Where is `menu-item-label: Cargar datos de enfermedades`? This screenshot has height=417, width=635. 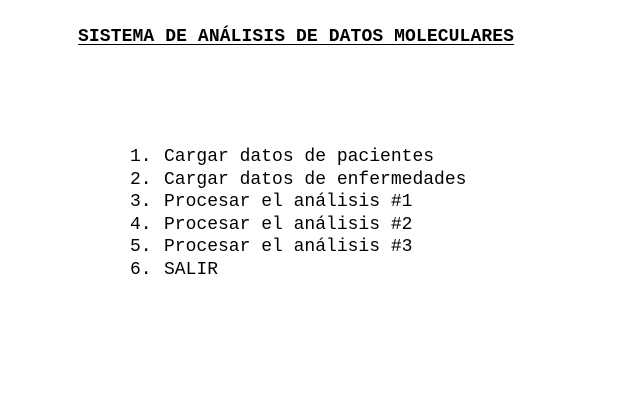
menu-item-label: Cargar datos de enfermedades is located at coordinates (315, 179).